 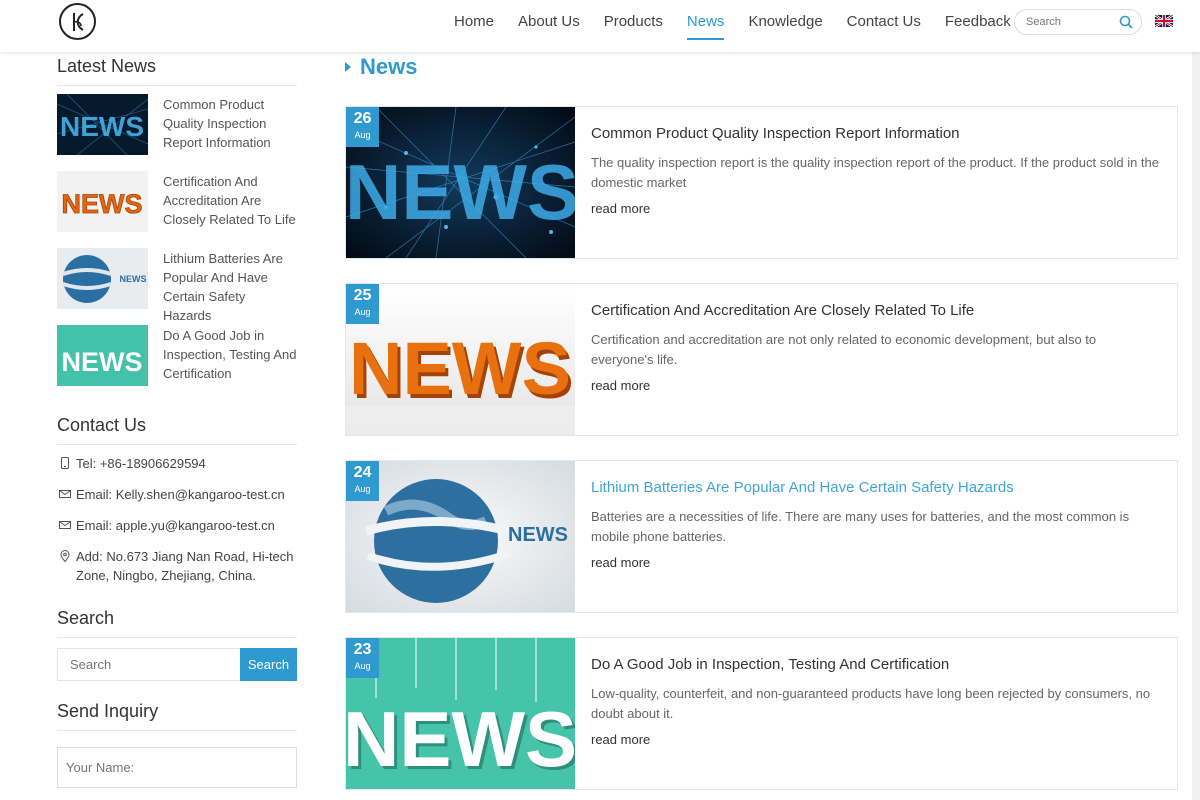 I want to click on news-article-image: 23 Aug NEWS NEWS, so click(x=460, y=713).